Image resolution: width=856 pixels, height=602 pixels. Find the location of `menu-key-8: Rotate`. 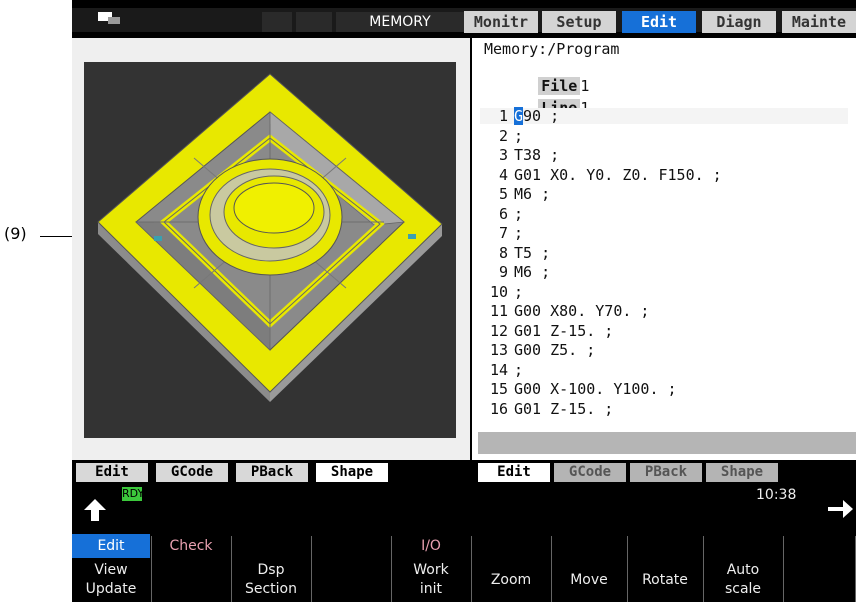

menu-key-8: Rotate is located at coordinates (666, 566).